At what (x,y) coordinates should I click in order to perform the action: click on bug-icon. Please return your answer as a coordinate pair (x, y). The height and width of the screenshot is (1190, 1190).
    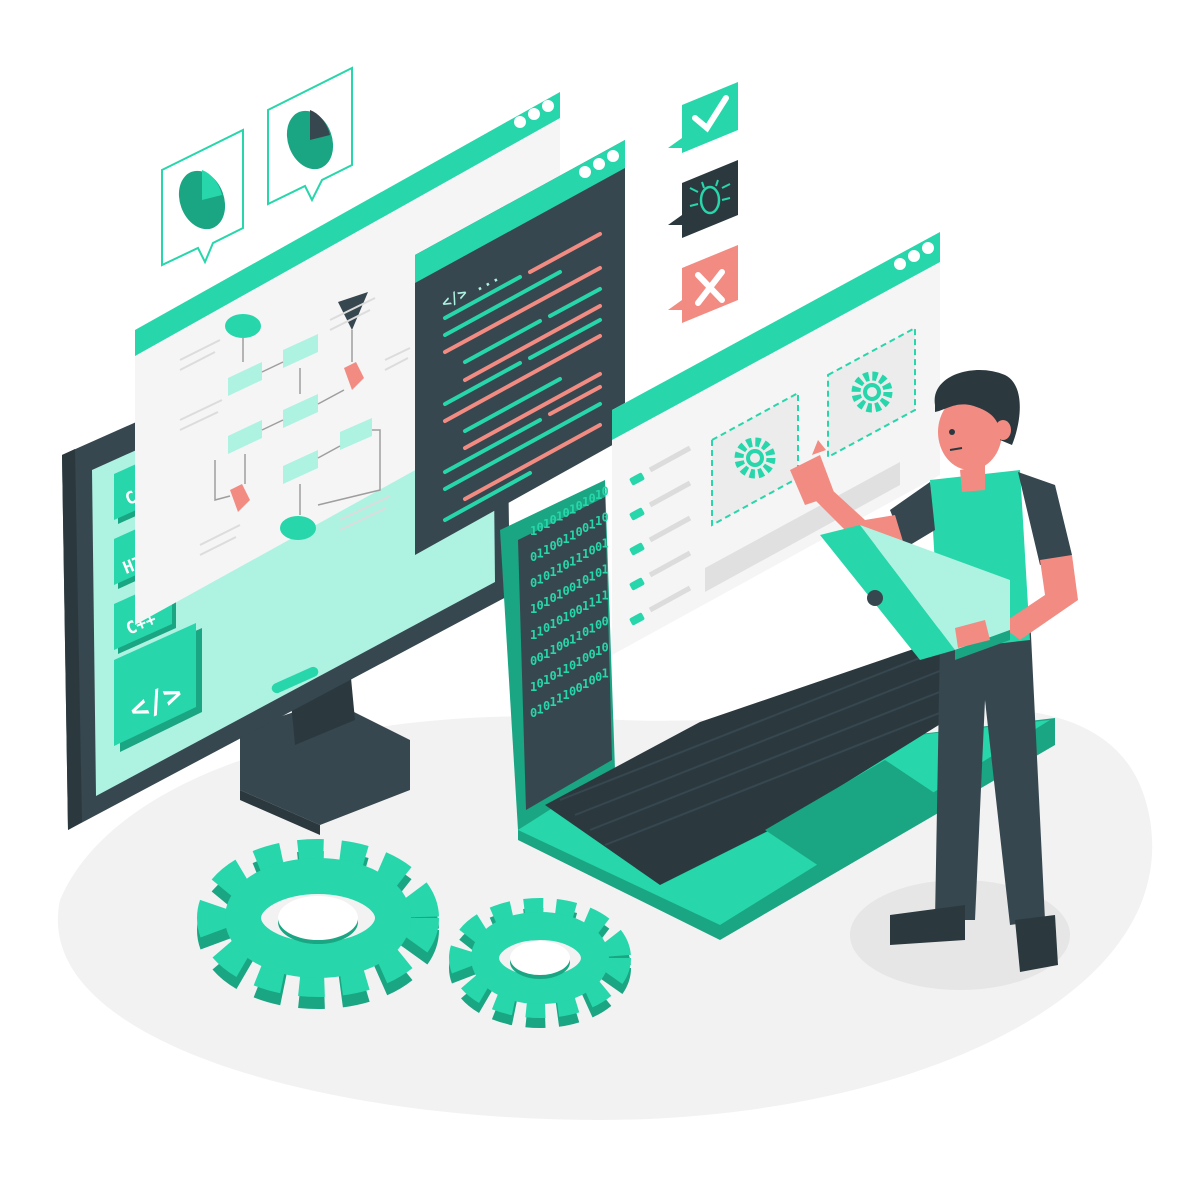
    Looking at the image, I should click on (703, 199).